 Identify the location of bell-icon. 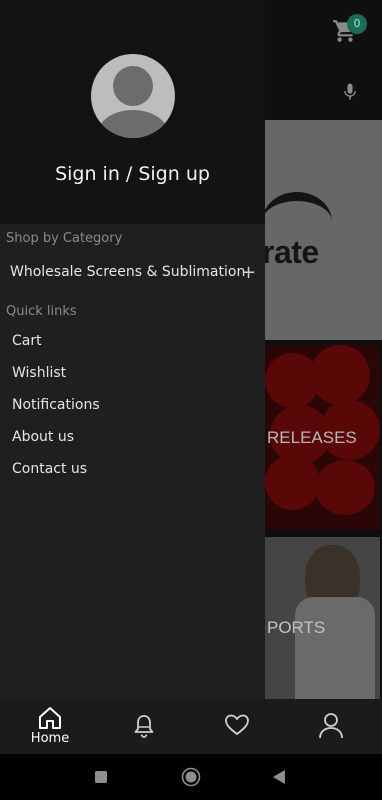
(144, 726).